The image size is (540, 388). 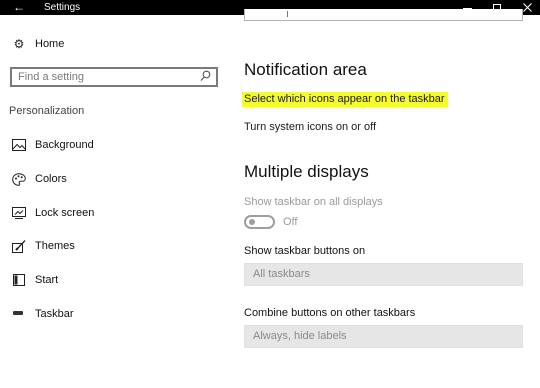 I want to click on sidebar-item-start: Start, so click(x=114, y=280).